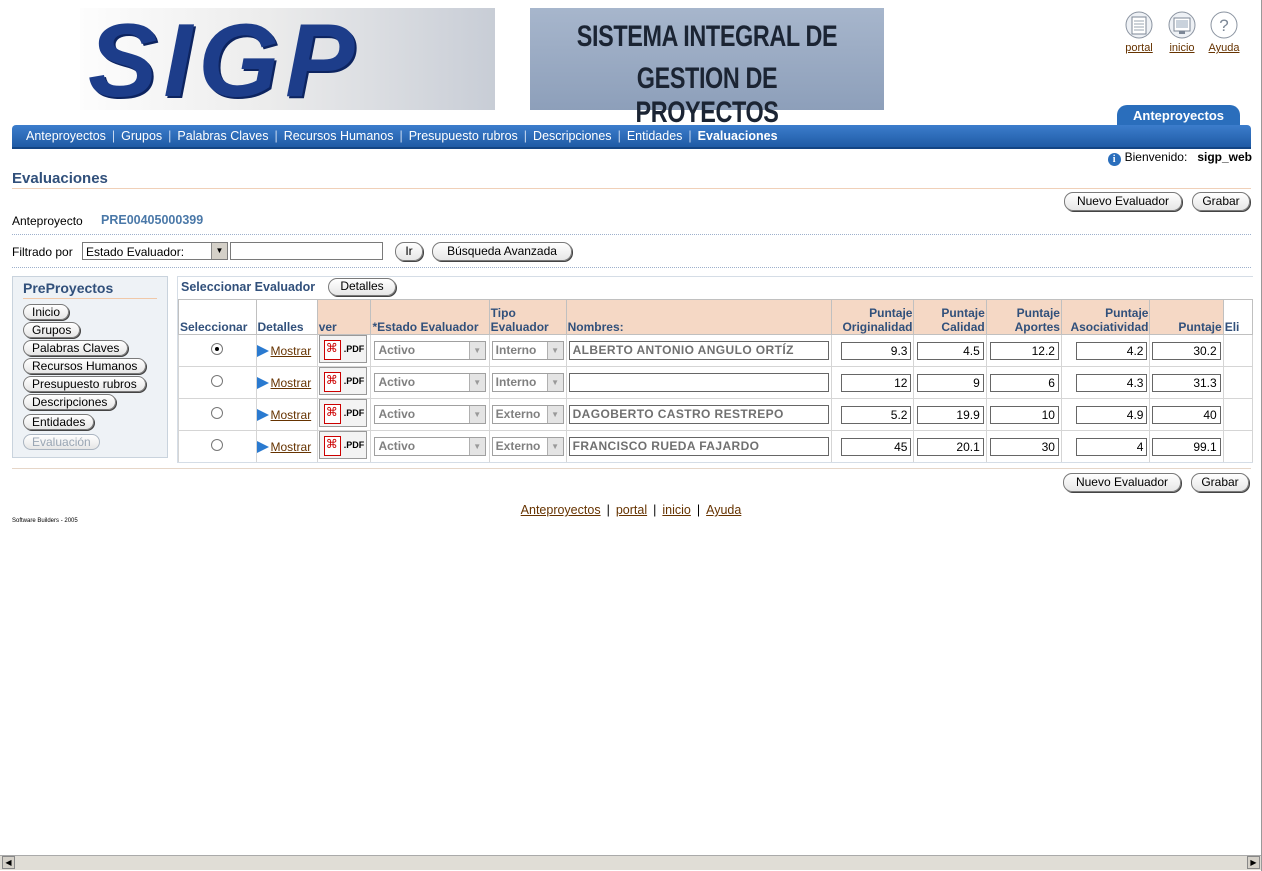 This screenshot has width=1262, height=871. I want to click on detalles-button: Detalles, so click(362, 287).